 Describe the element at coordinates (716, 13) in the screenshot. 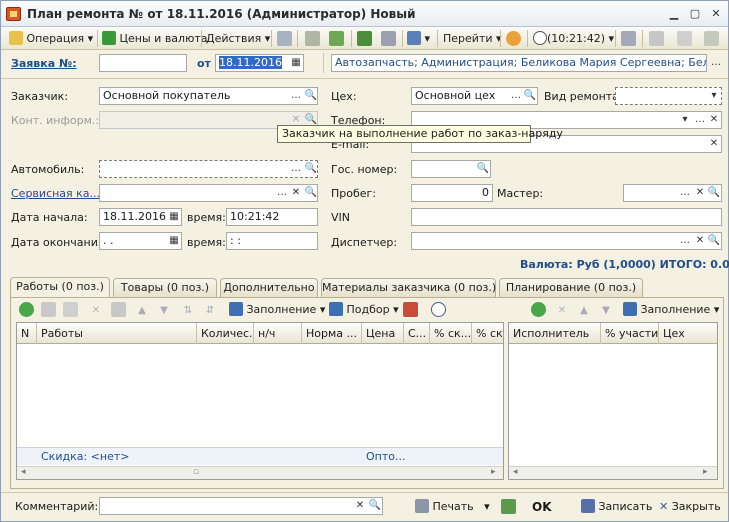

I see `close-window-button: ✕` at that location.